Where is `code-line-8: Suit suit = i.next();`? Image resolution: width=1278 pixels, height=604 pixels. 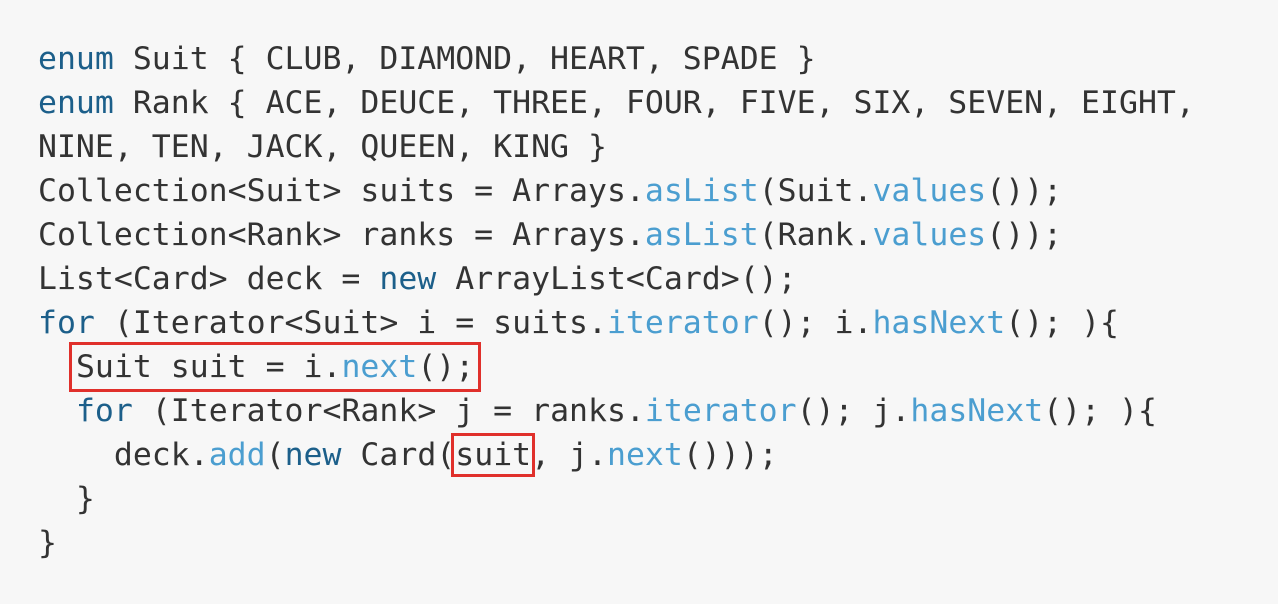
code-line-8: Suit suit = i.next(); is located at coordinates (616, 367).